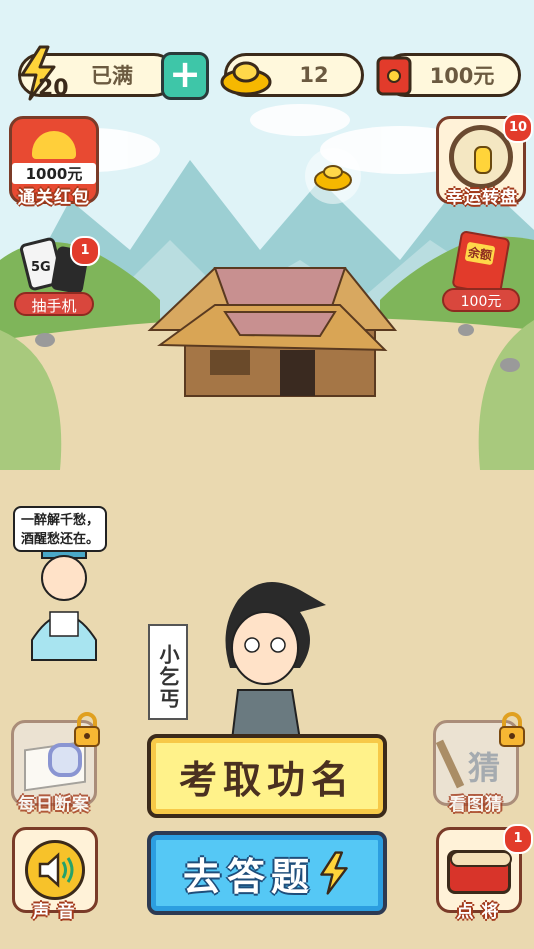  What do you see at coordinates (518, 839) in the screenshot?
I see `summon-badge: 1` at bounding box center [518, 839].